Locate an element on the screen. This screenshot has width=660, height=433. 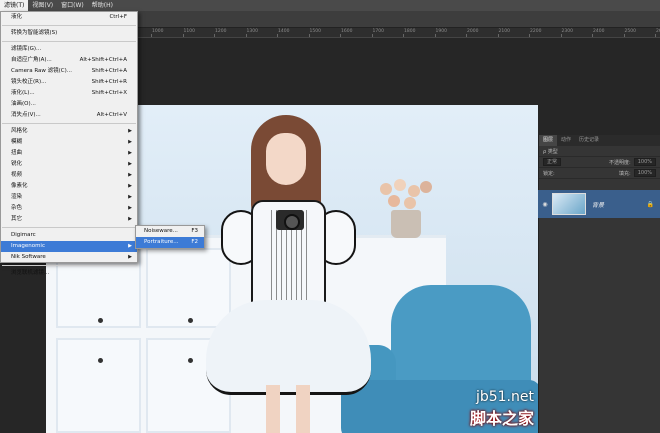
eye-icon: ◉ is located at coordinates (545, 204).